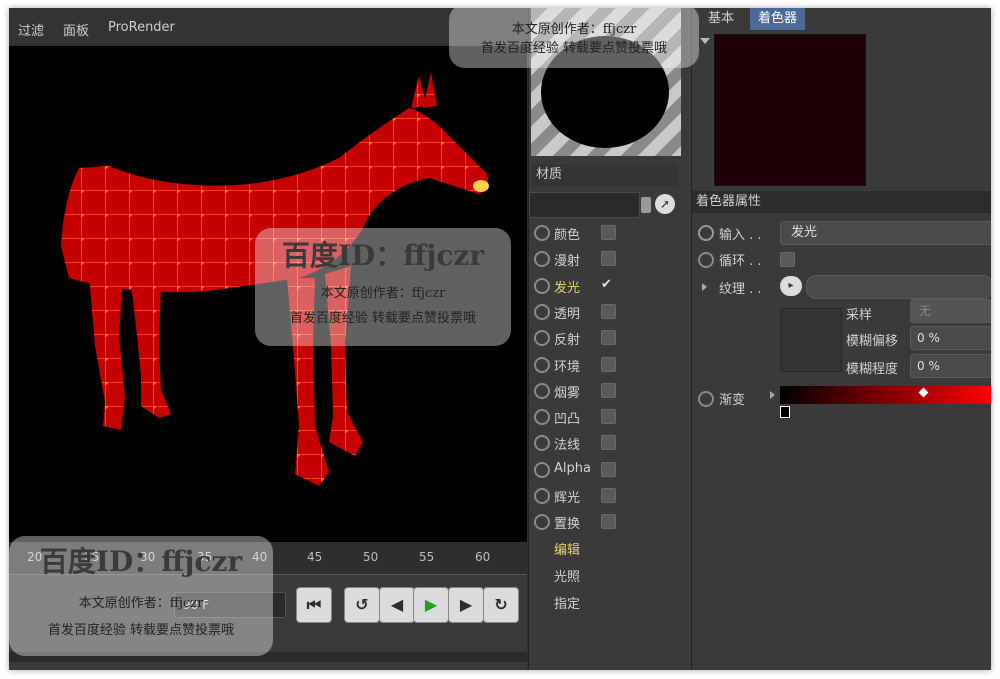 This screenshot has width=1000, height=679. What do you see at coordinates (501, 605) in the screenshot?
I see `next-key-button: ↻` at bounding box center [501, 605].